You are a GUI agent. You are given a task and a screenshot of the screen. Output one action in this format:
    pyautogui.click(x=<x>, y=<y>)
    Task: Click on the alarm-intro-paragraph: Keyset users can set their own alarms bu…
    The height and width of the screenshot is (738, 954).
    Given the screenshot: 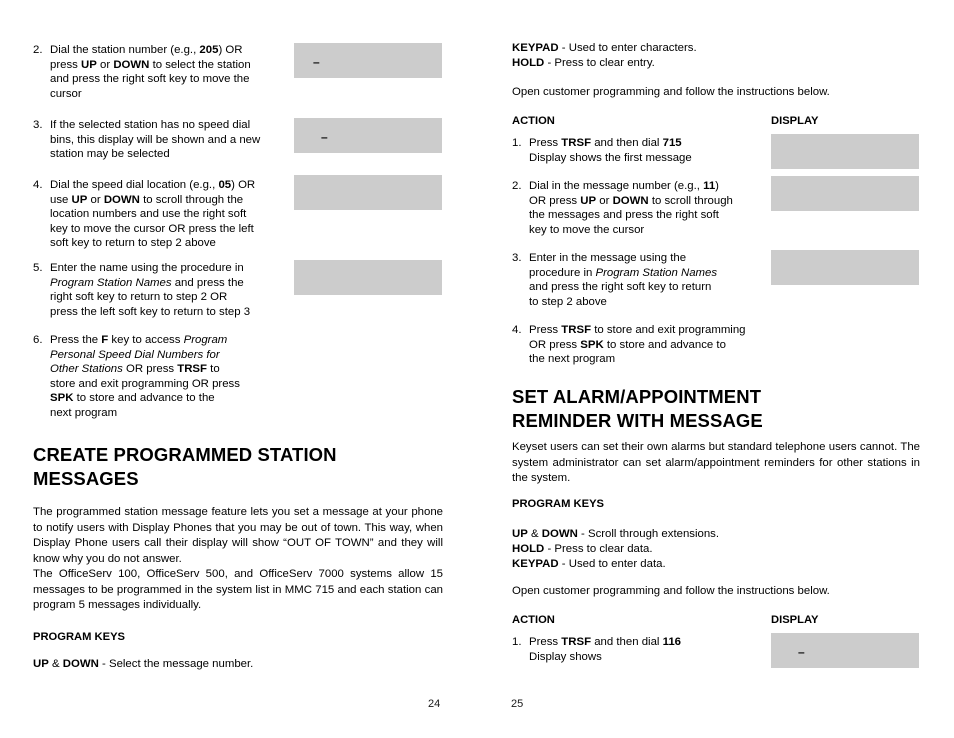 What is the action you would take?
    pyautogui.click(x=716, y=463)
    